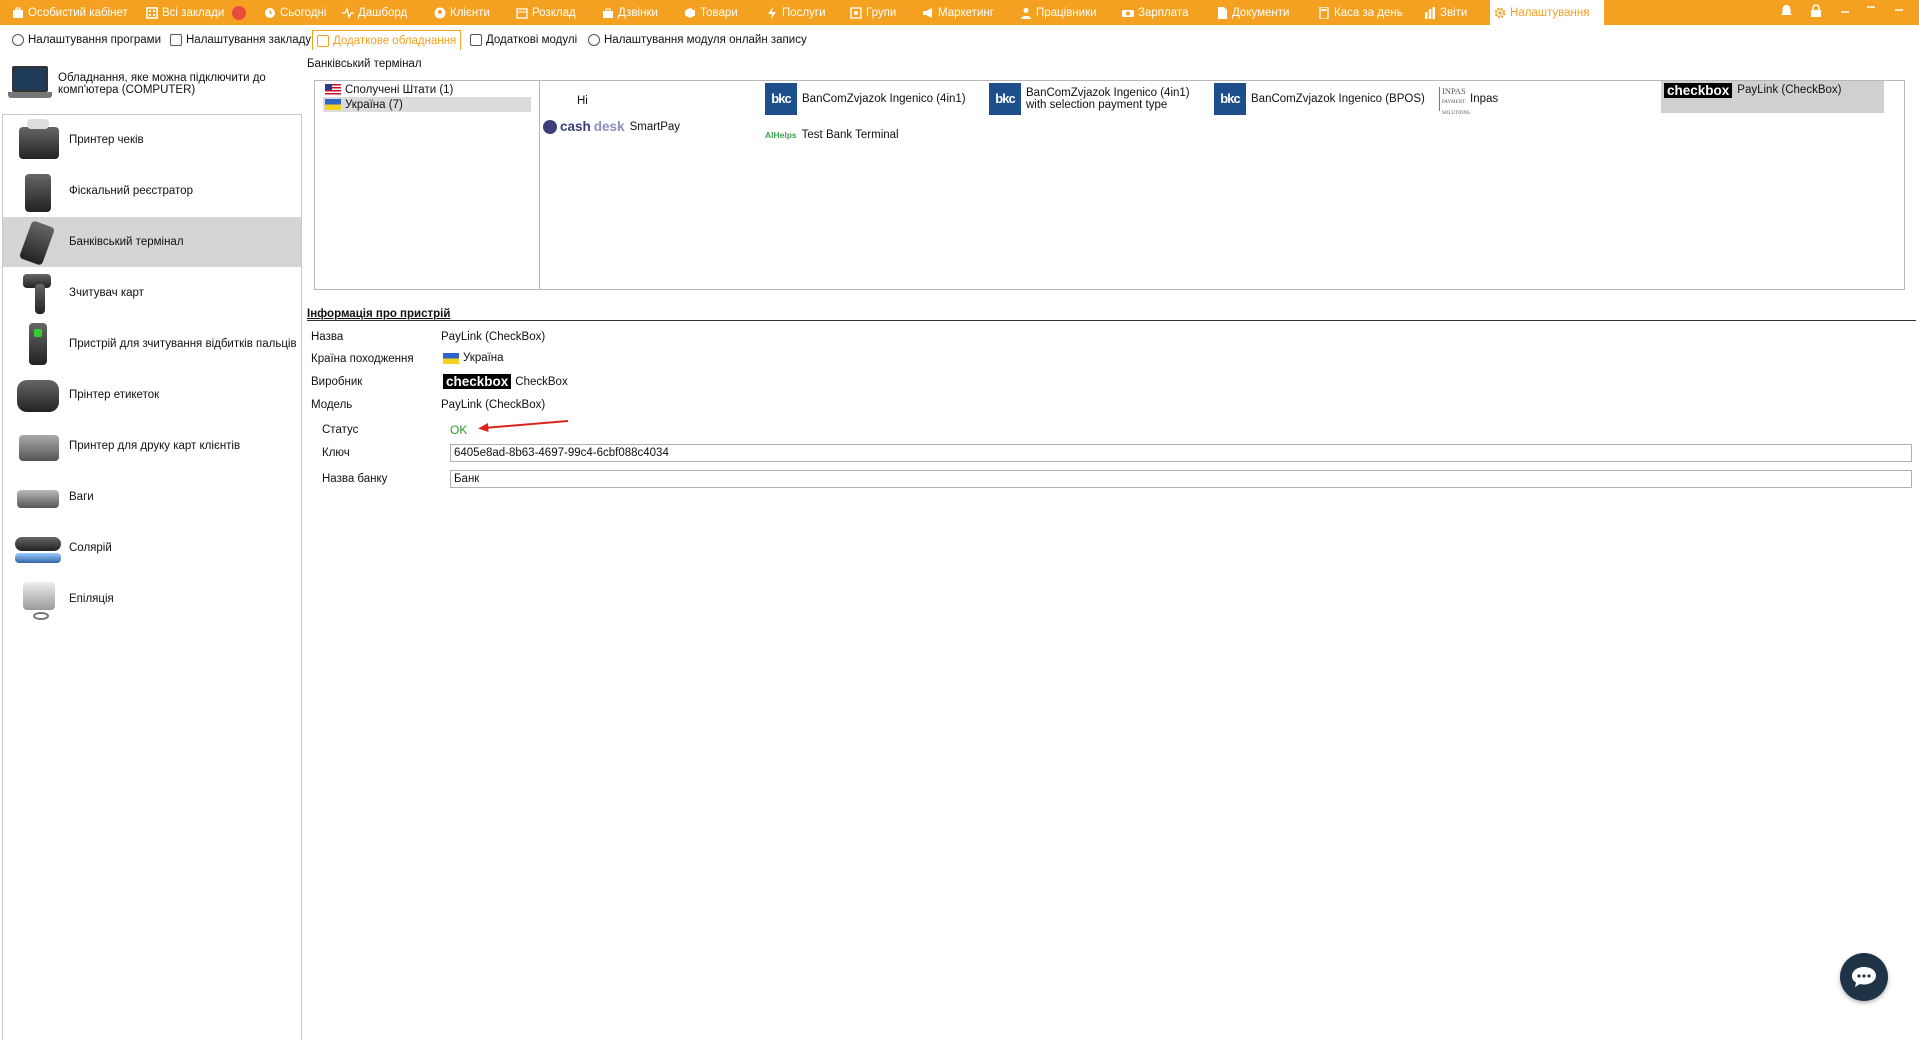 The height and width of the screenshot is (1040, 1919). I want to click on country-item-usa: Сполучені Штати (1), so click(427, 89).